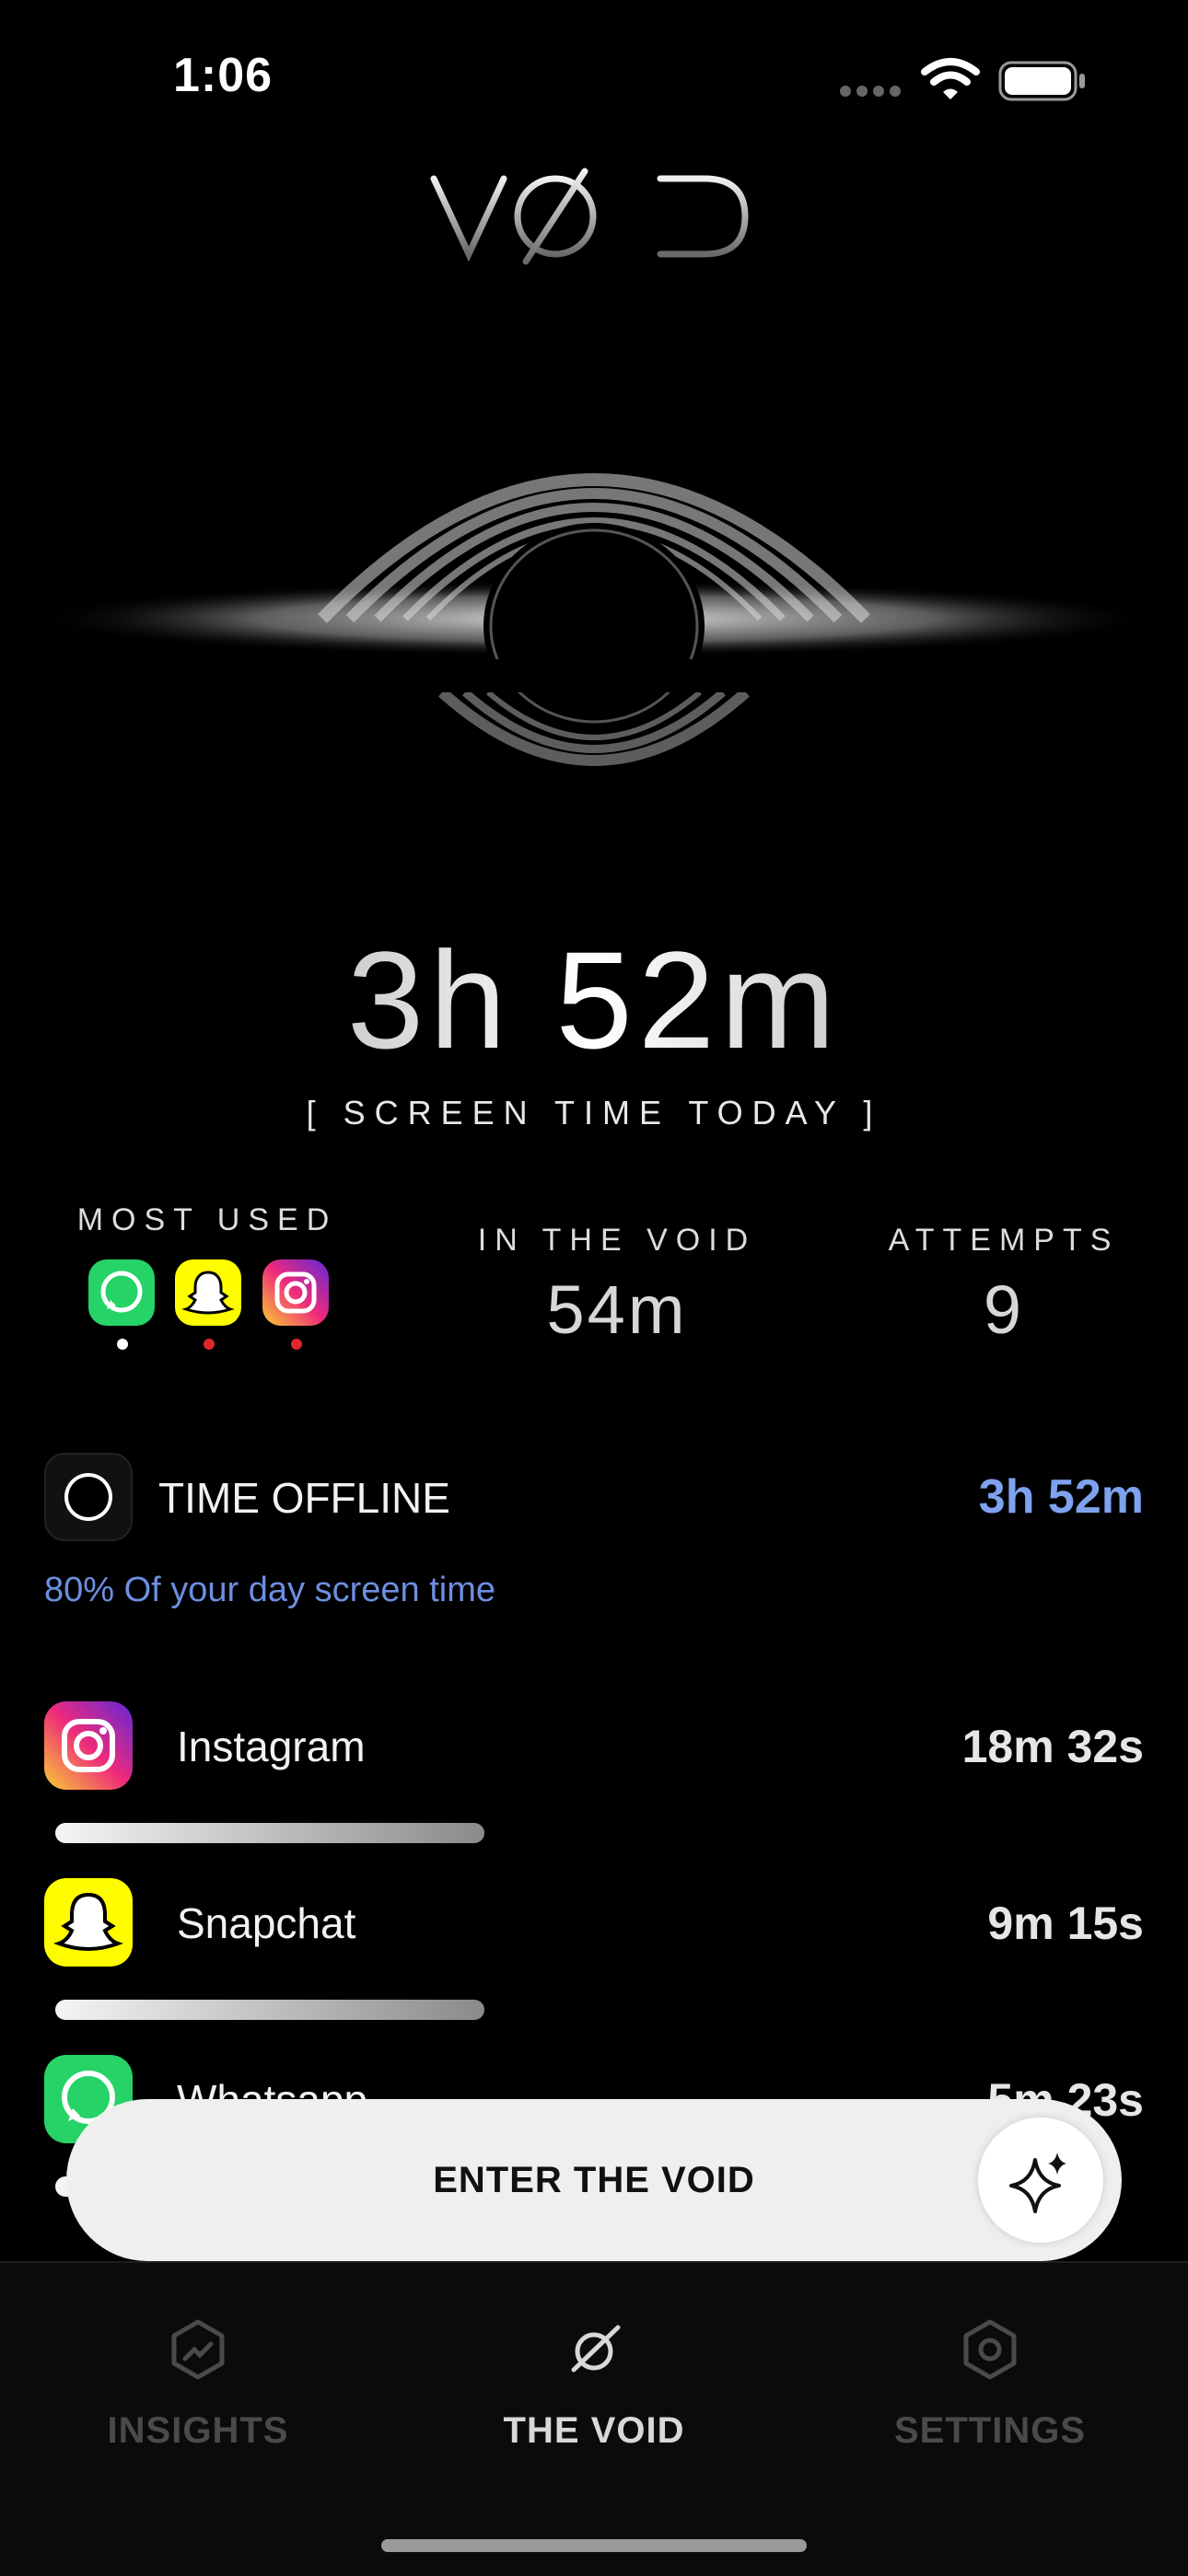  Describe the element at coordinates (594, 619) in the screenshot. I see `black-hole-illustration` at that location.